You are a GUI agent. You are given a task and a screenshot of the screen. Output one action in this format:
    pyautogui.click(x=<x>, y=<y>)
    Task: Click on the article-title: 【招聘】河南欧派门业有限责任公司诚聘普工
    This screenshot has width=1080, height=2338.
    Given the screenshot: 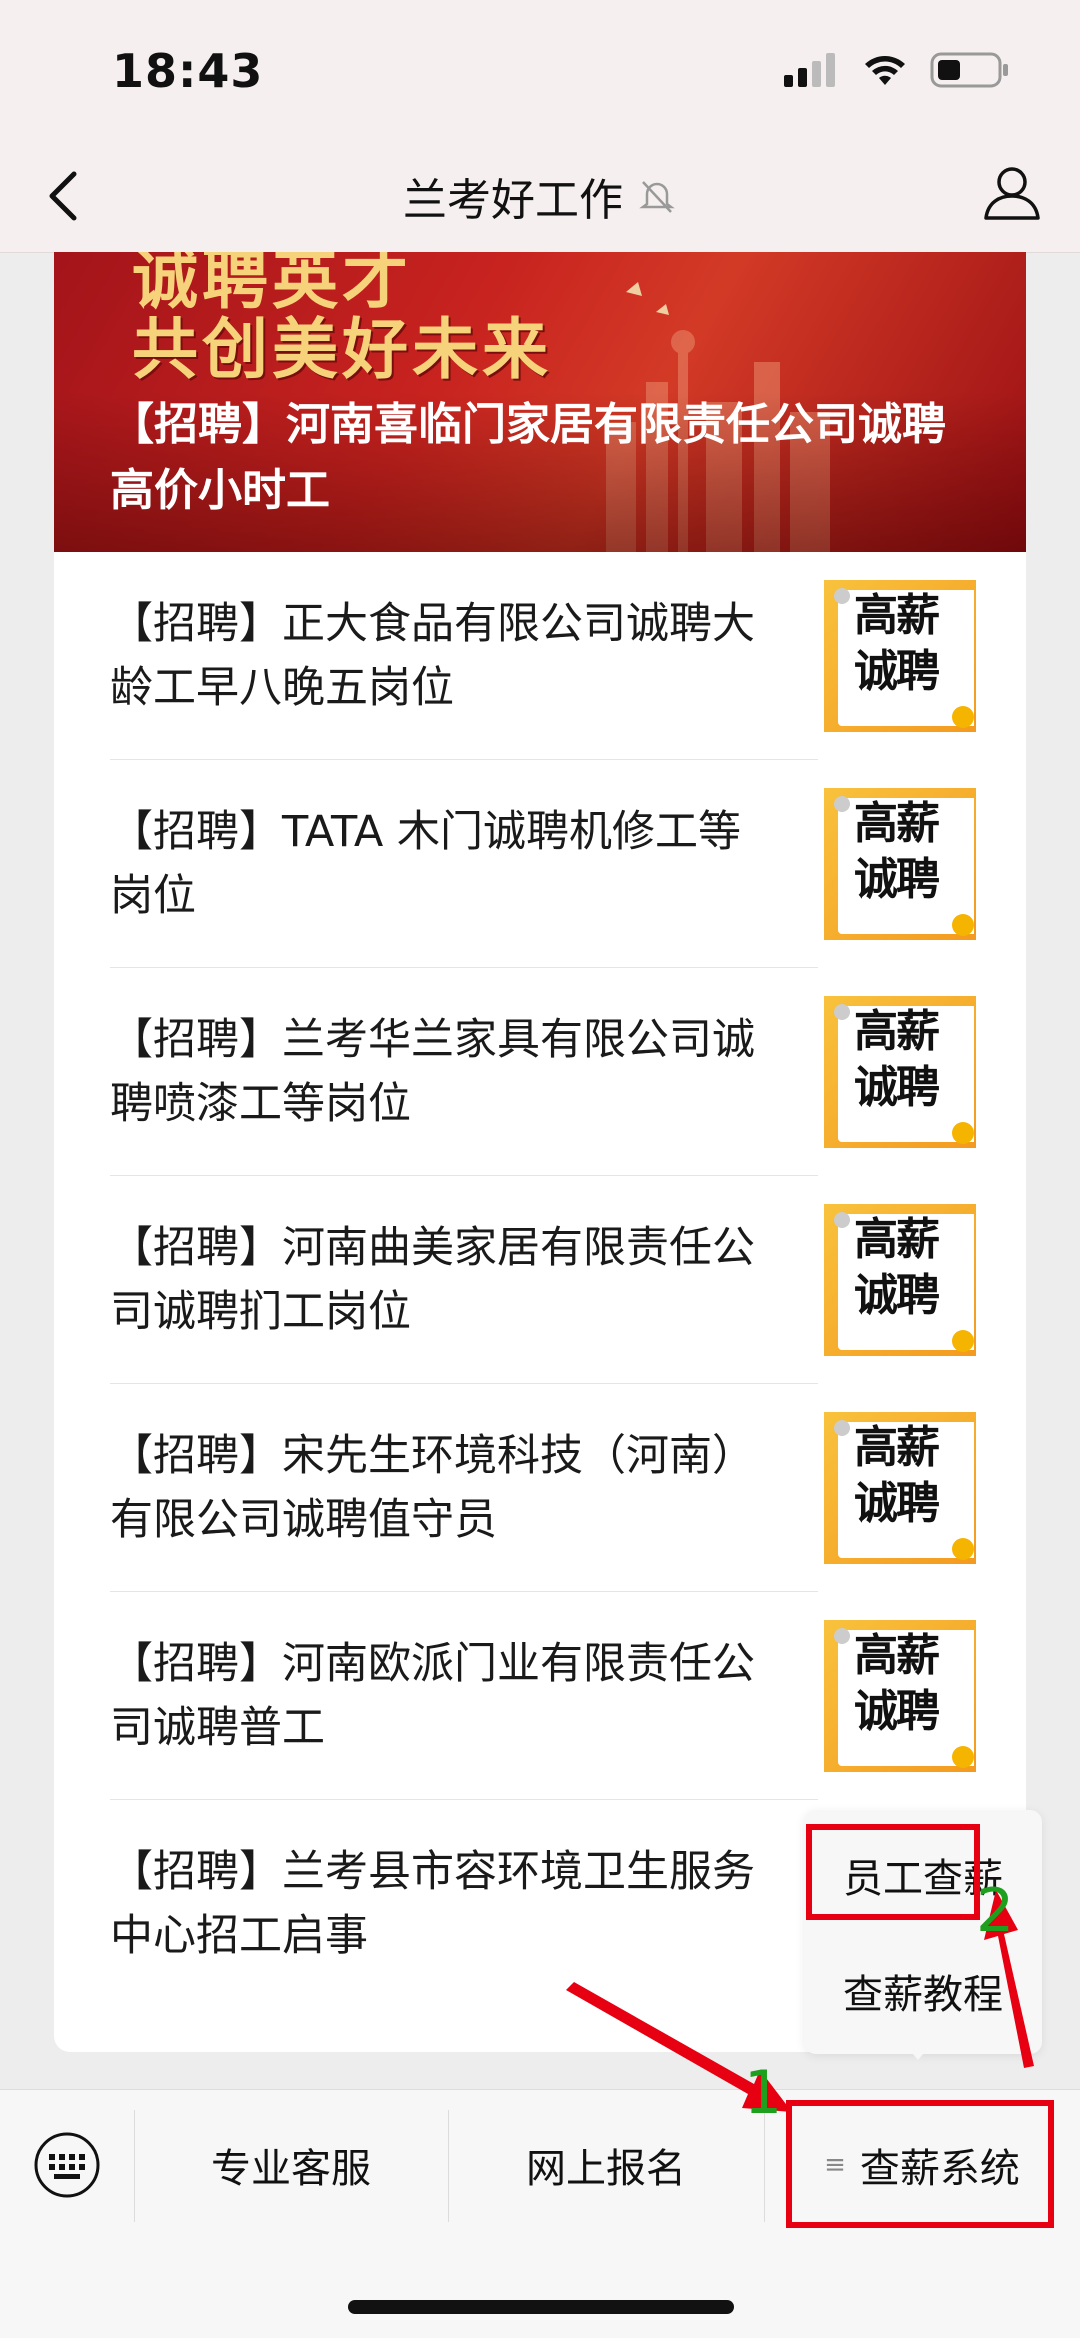 What is the action you would take?
    pyautogui.click(x=432, y=1696)
    